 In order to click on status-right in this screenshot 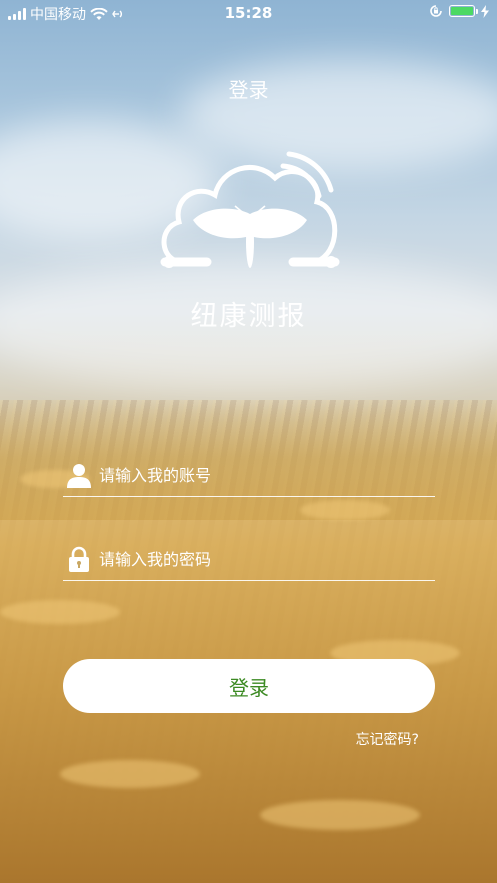, I will do `click(459, 11)`.